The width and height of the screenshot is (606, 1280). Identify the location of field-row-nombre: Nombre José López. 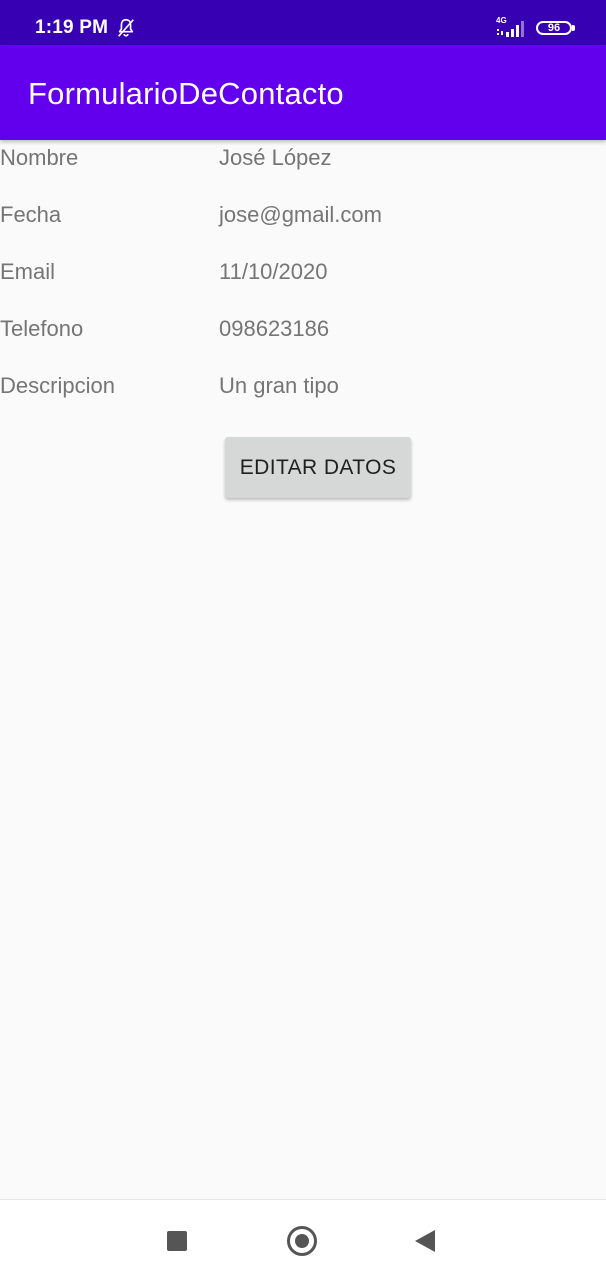
(303, 165).